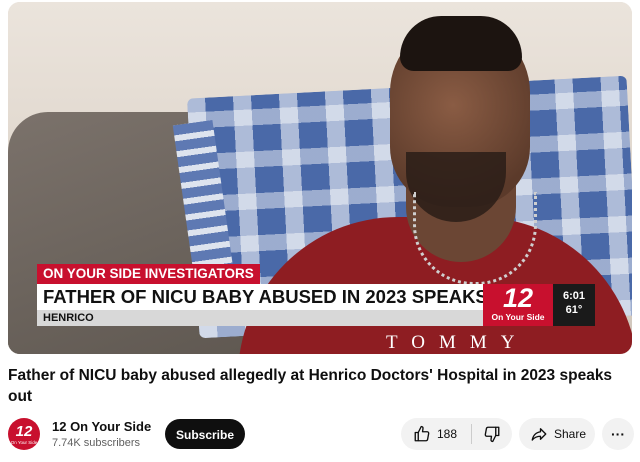  What do you see at coordinates (436, 434) in the screenshot?
I see `like-button: 188` at bounding box center [436, 434].